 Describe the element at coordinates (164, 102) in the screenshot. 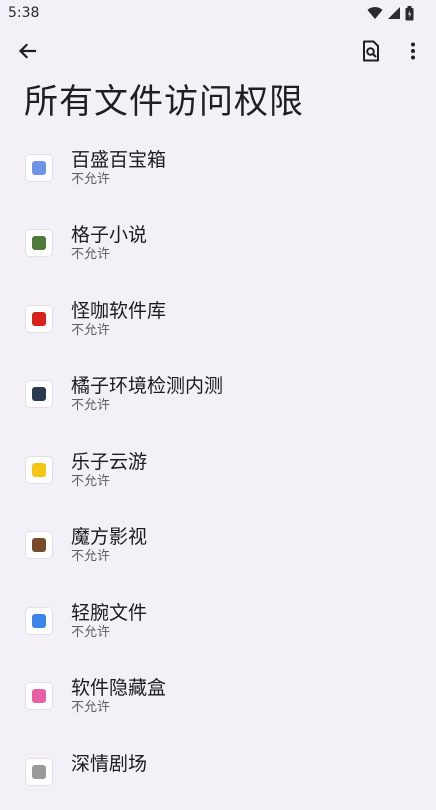

I see `page-title: 所有文件访问权限` at that location.